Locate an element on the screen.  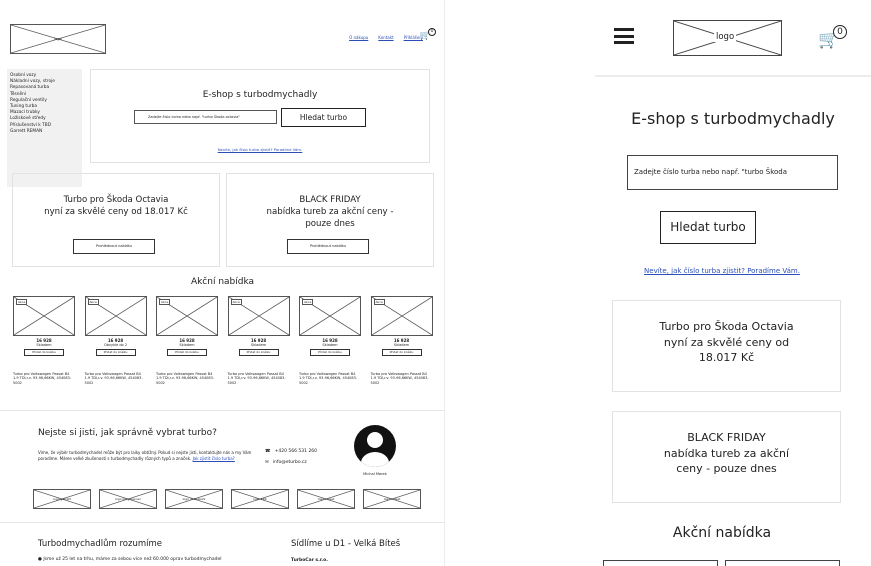
search-button: Hledat turbo is located at coordinates (323, 117).